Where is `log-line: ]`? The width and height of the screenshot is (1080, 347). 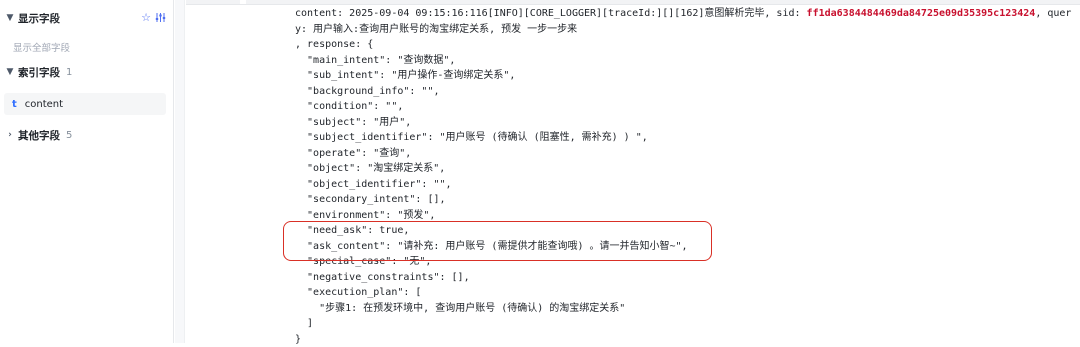
log-line: ] is located at coordinates (685, 324).